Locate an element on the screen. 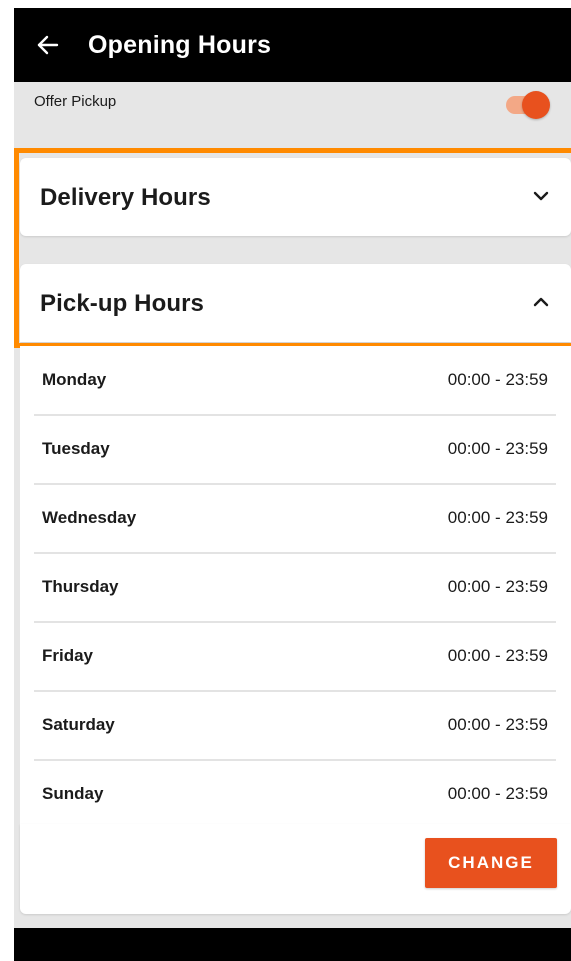  actions-card: CHANGE is located at coordinates (295, 869).